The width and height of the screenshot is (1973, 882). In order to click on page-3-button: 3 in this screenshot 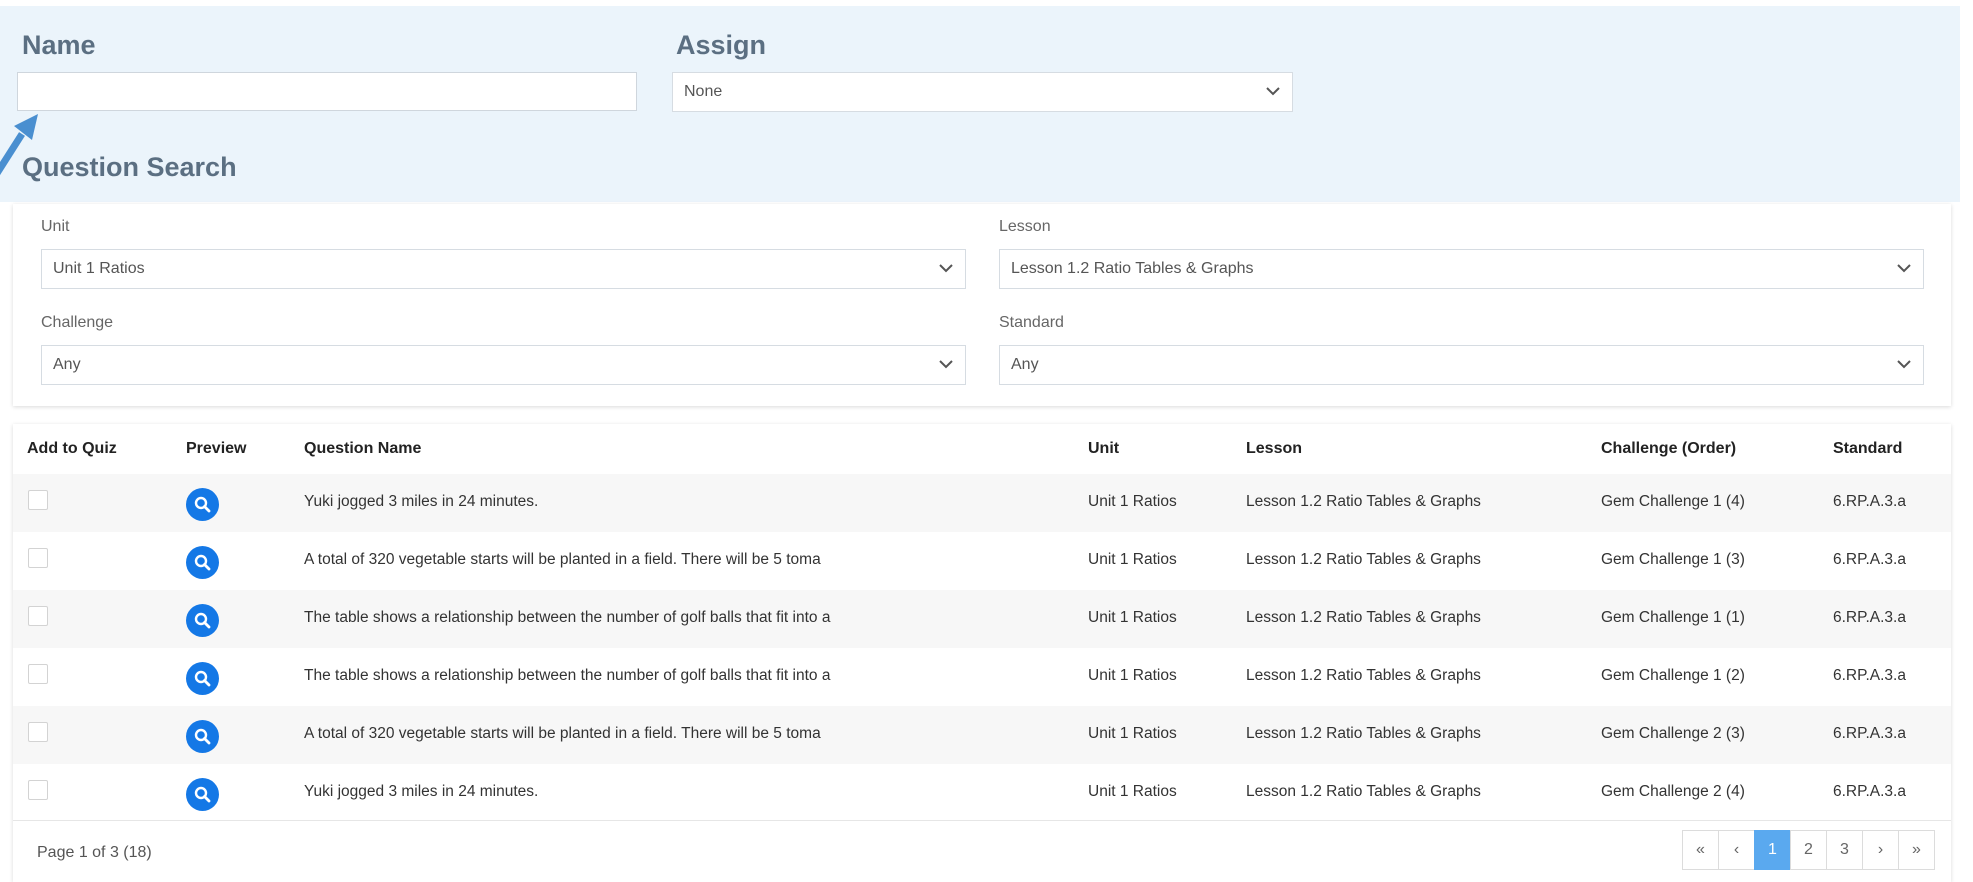, I will do `click(1844, 850)`.